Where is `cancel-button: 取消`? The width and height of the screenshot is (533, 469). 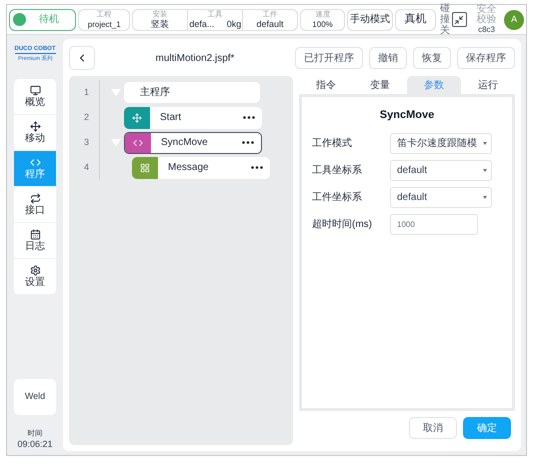
cancel-button: 取消 is located at coordinates (433, 428).